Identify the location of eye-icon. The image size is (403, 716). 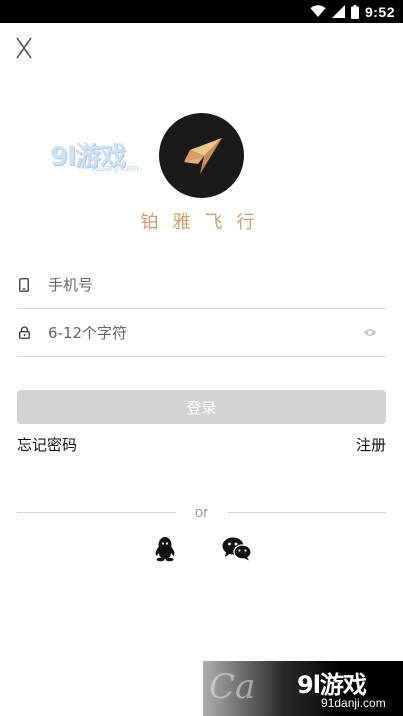
(370, 332).